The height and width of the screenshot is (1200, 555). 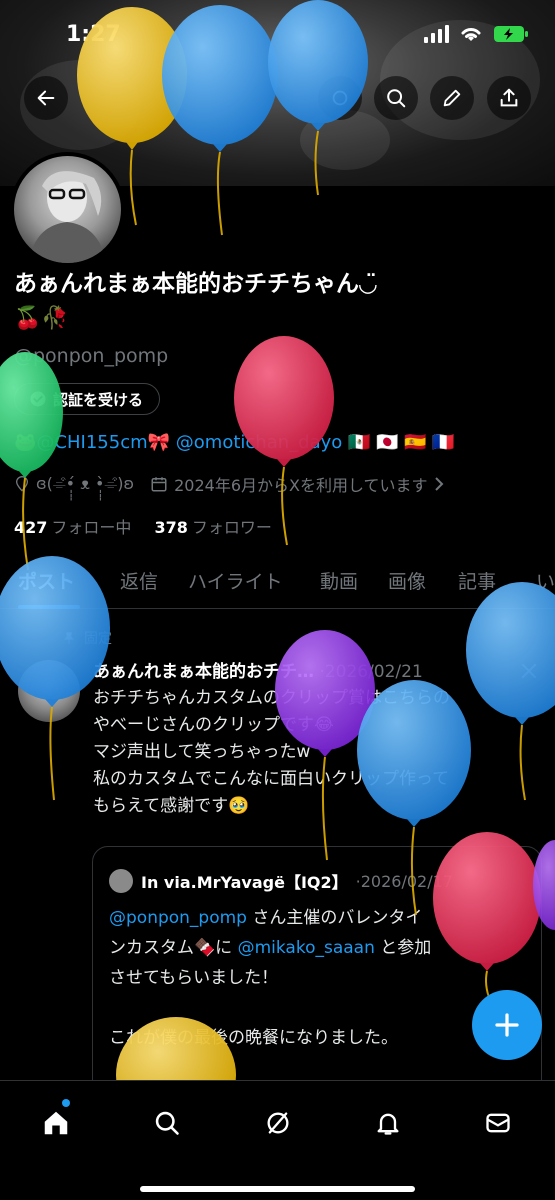 I want to click on nav-grok, so click(x=278, y=1123).